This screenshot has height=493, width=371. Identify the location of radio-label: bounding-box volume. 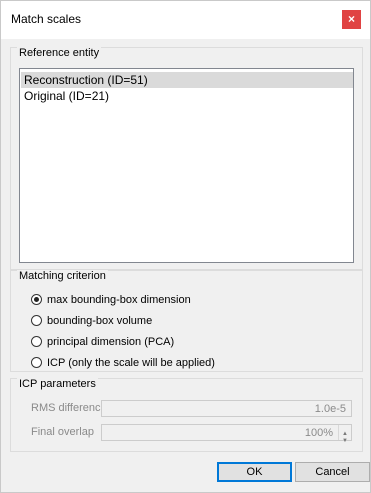
(100, 321).